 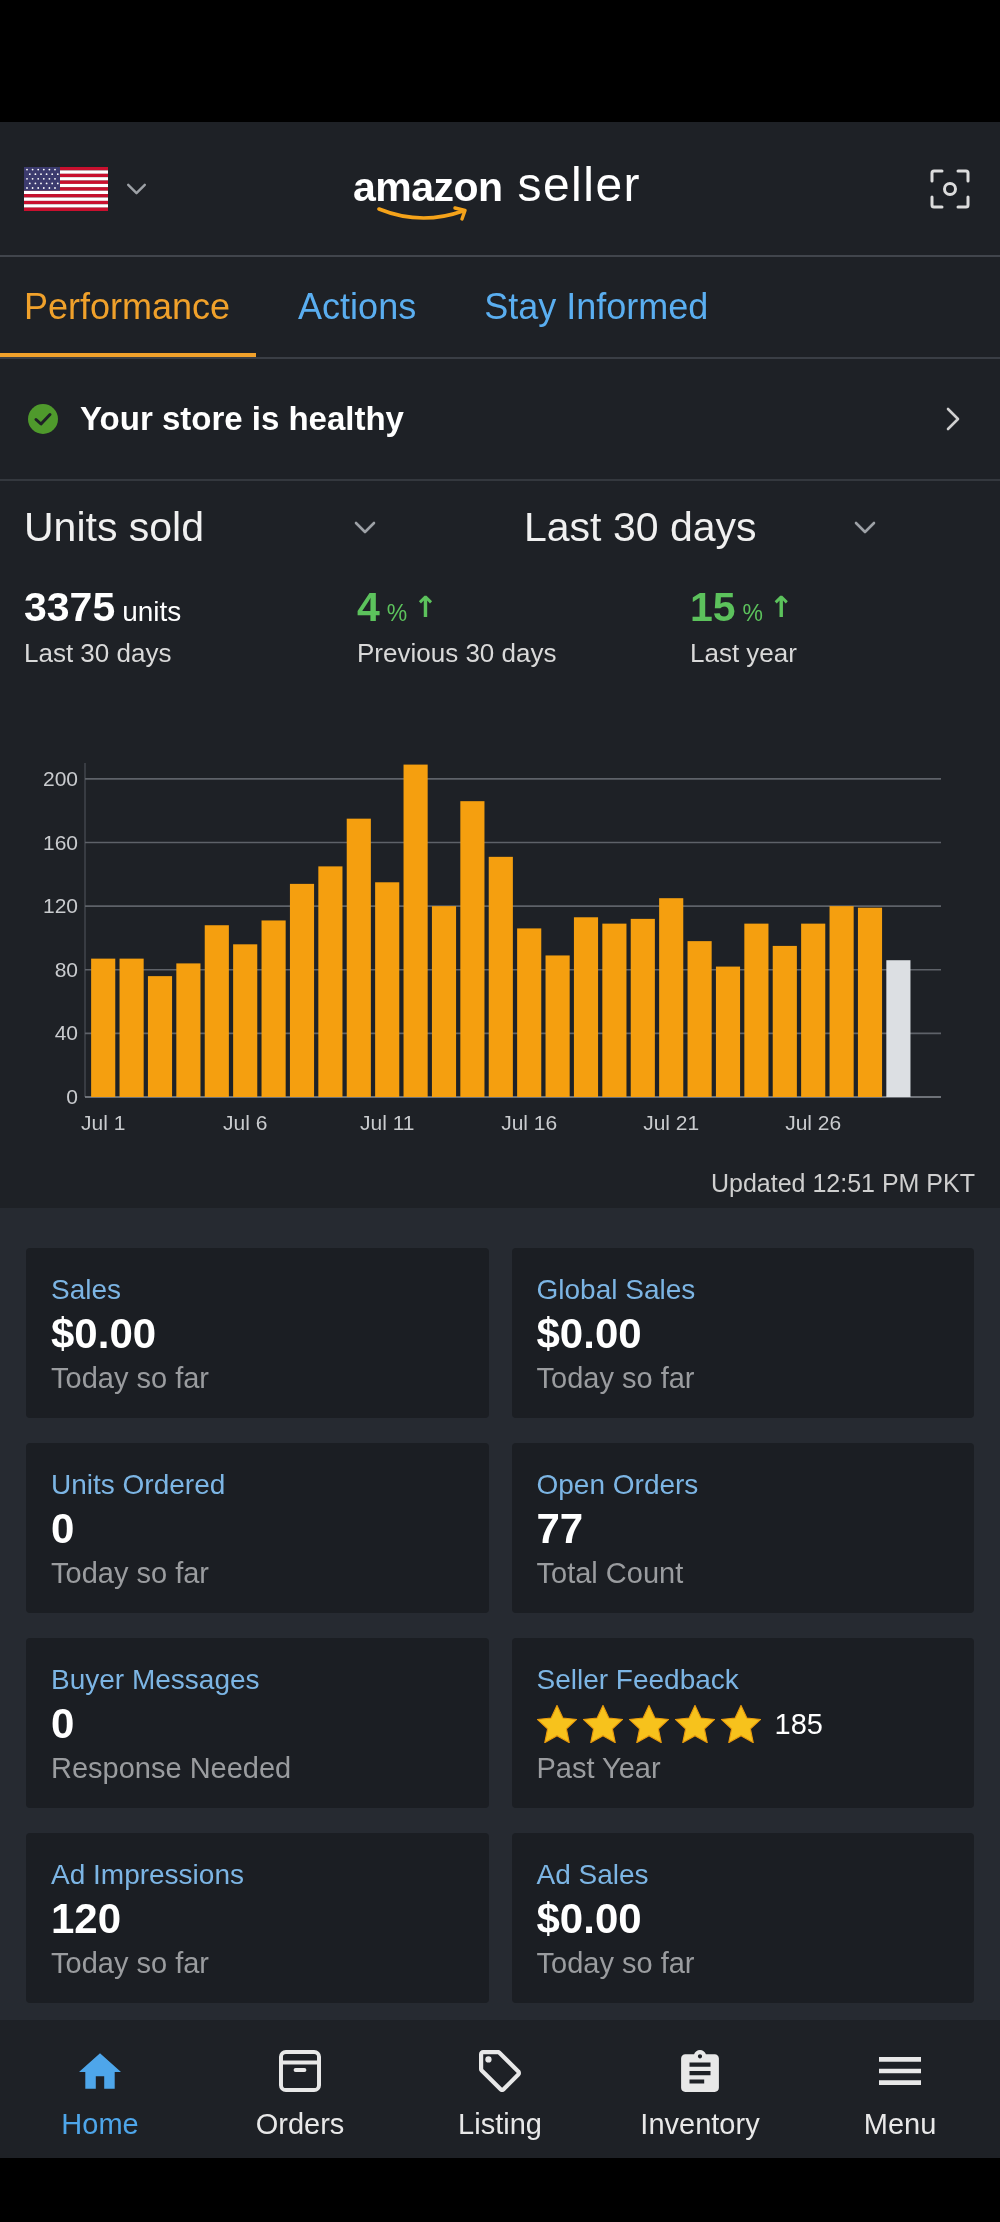 What do you see at coordinates (671, 1122) in the screenshot?
I see `x-axis-label: Jul 21` at bounding box center [671, 1122].